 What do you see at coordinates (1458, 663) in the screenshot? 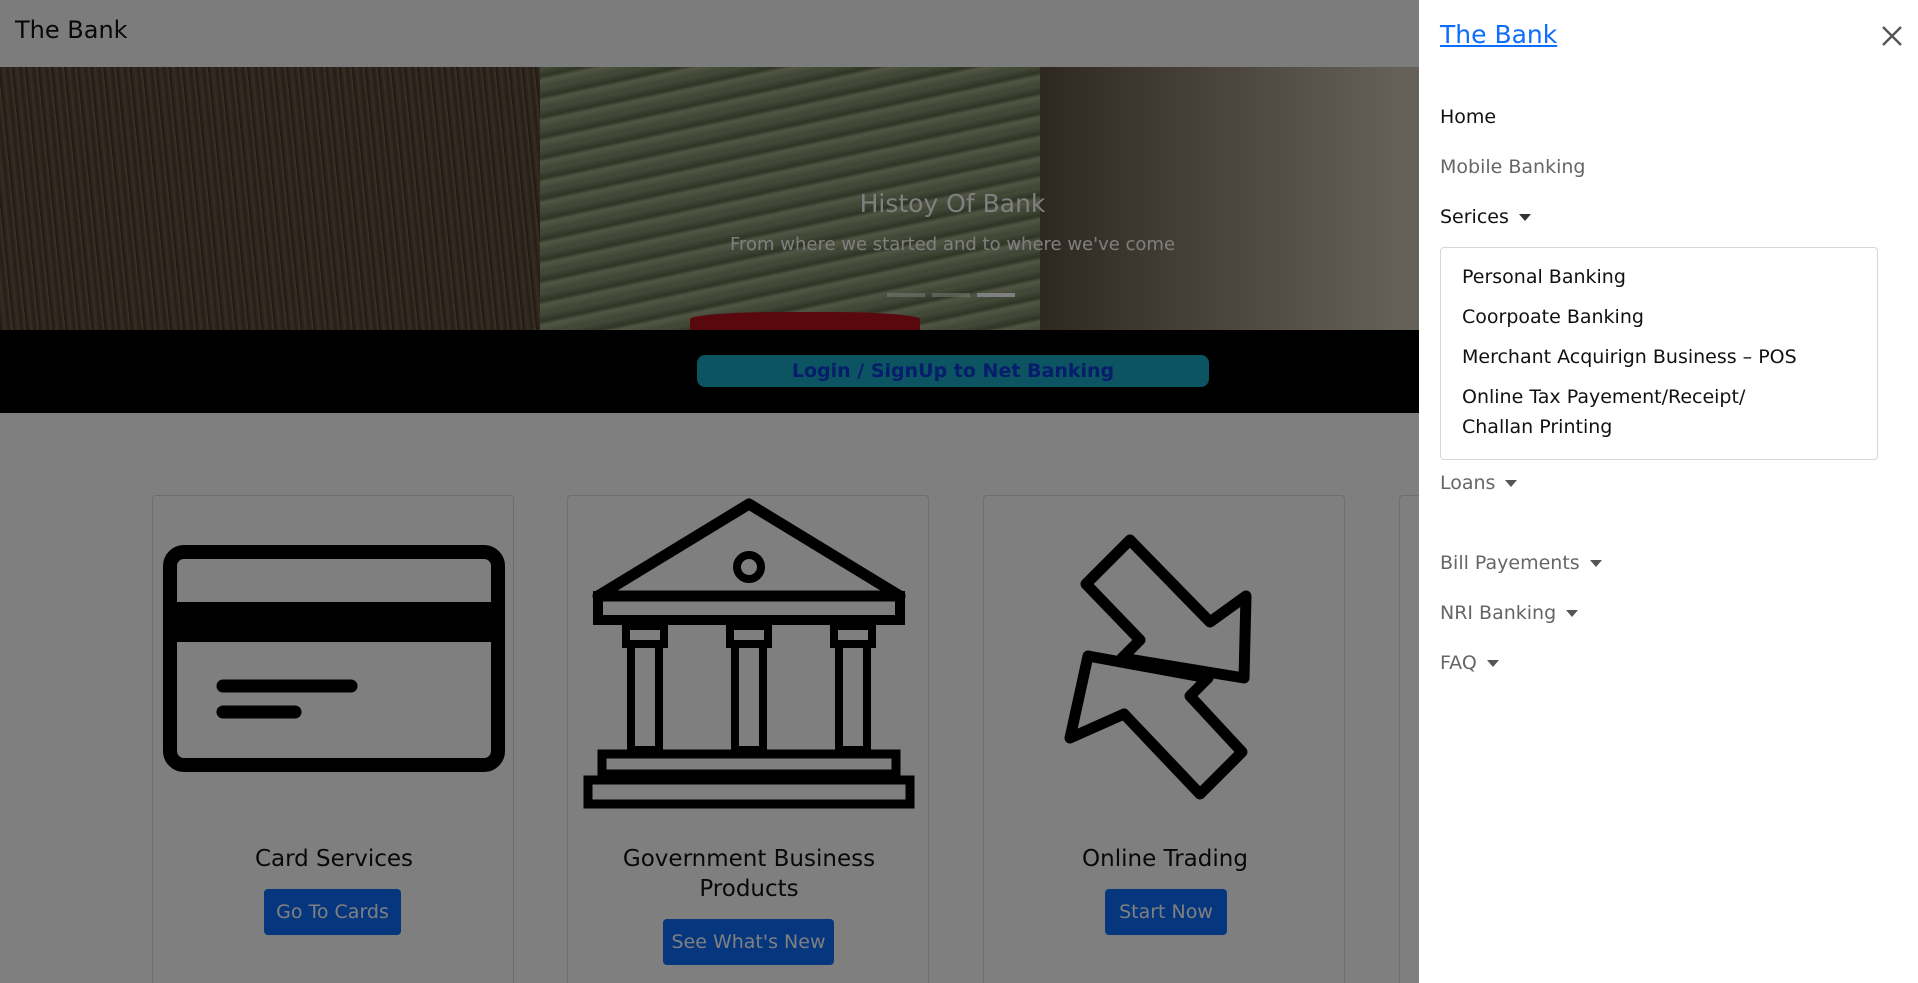
I see `nav-faq-label: FAQ` at bounding box center [1458, 663].